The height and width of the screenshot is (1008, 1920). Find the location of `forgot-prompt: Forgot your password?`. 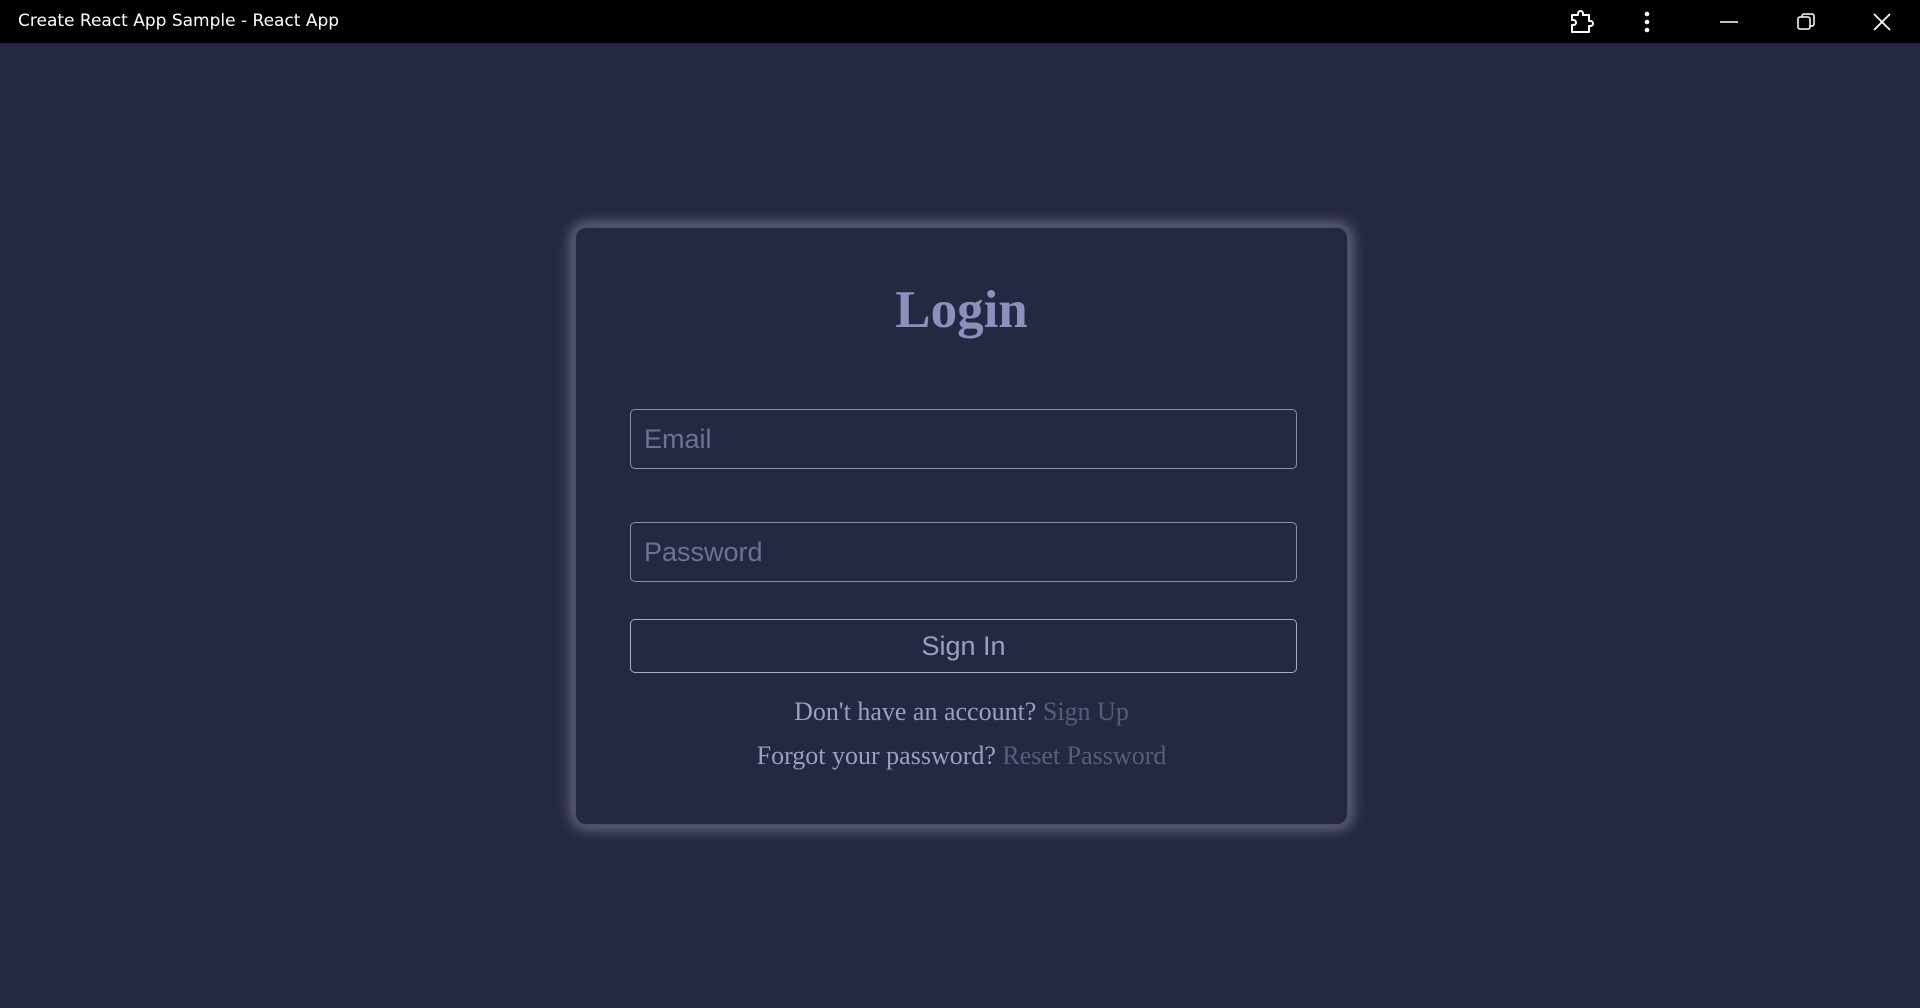

forgot-prompt: Forgot your password? is located at coordinates (876, 755).